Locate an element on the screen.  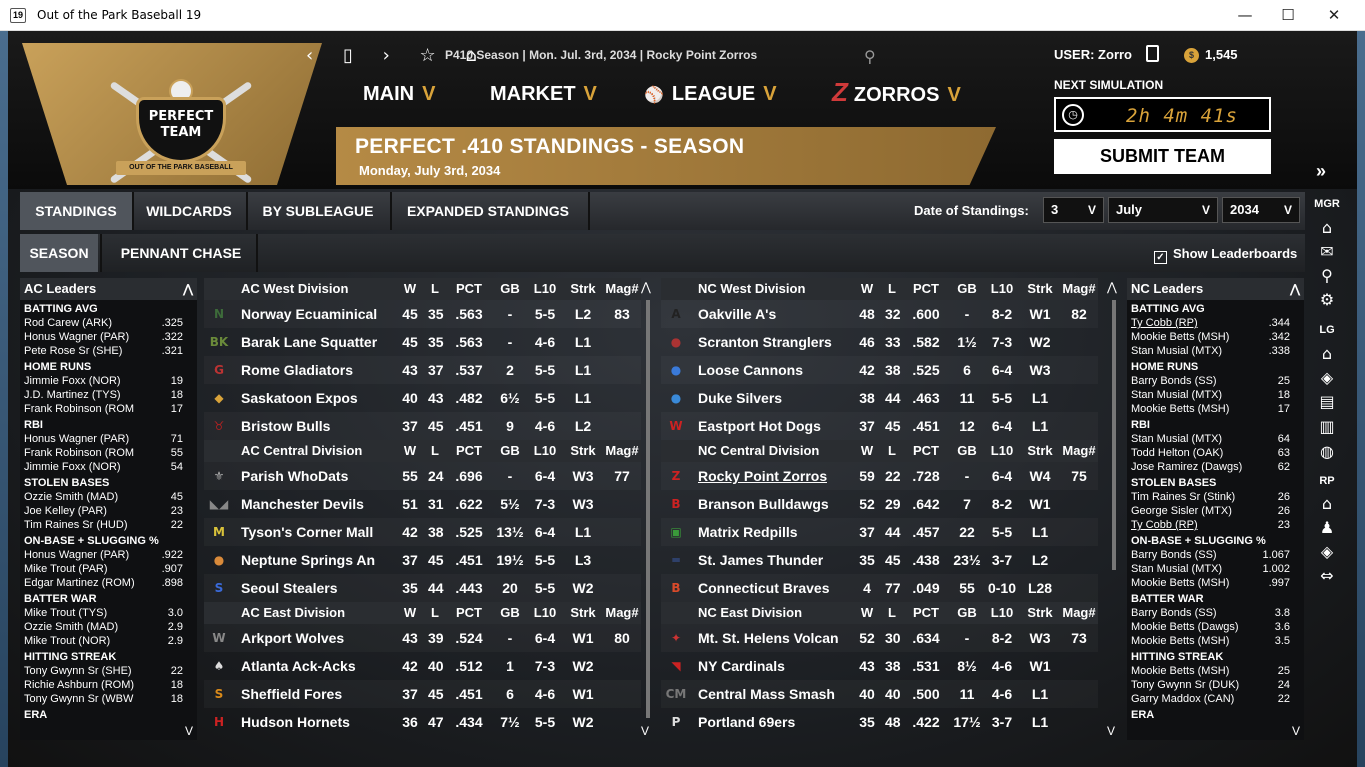
team-row: S Seoul Stealers 35 44 .443 20 5-5 W2 is located at coordinates (422, 588).